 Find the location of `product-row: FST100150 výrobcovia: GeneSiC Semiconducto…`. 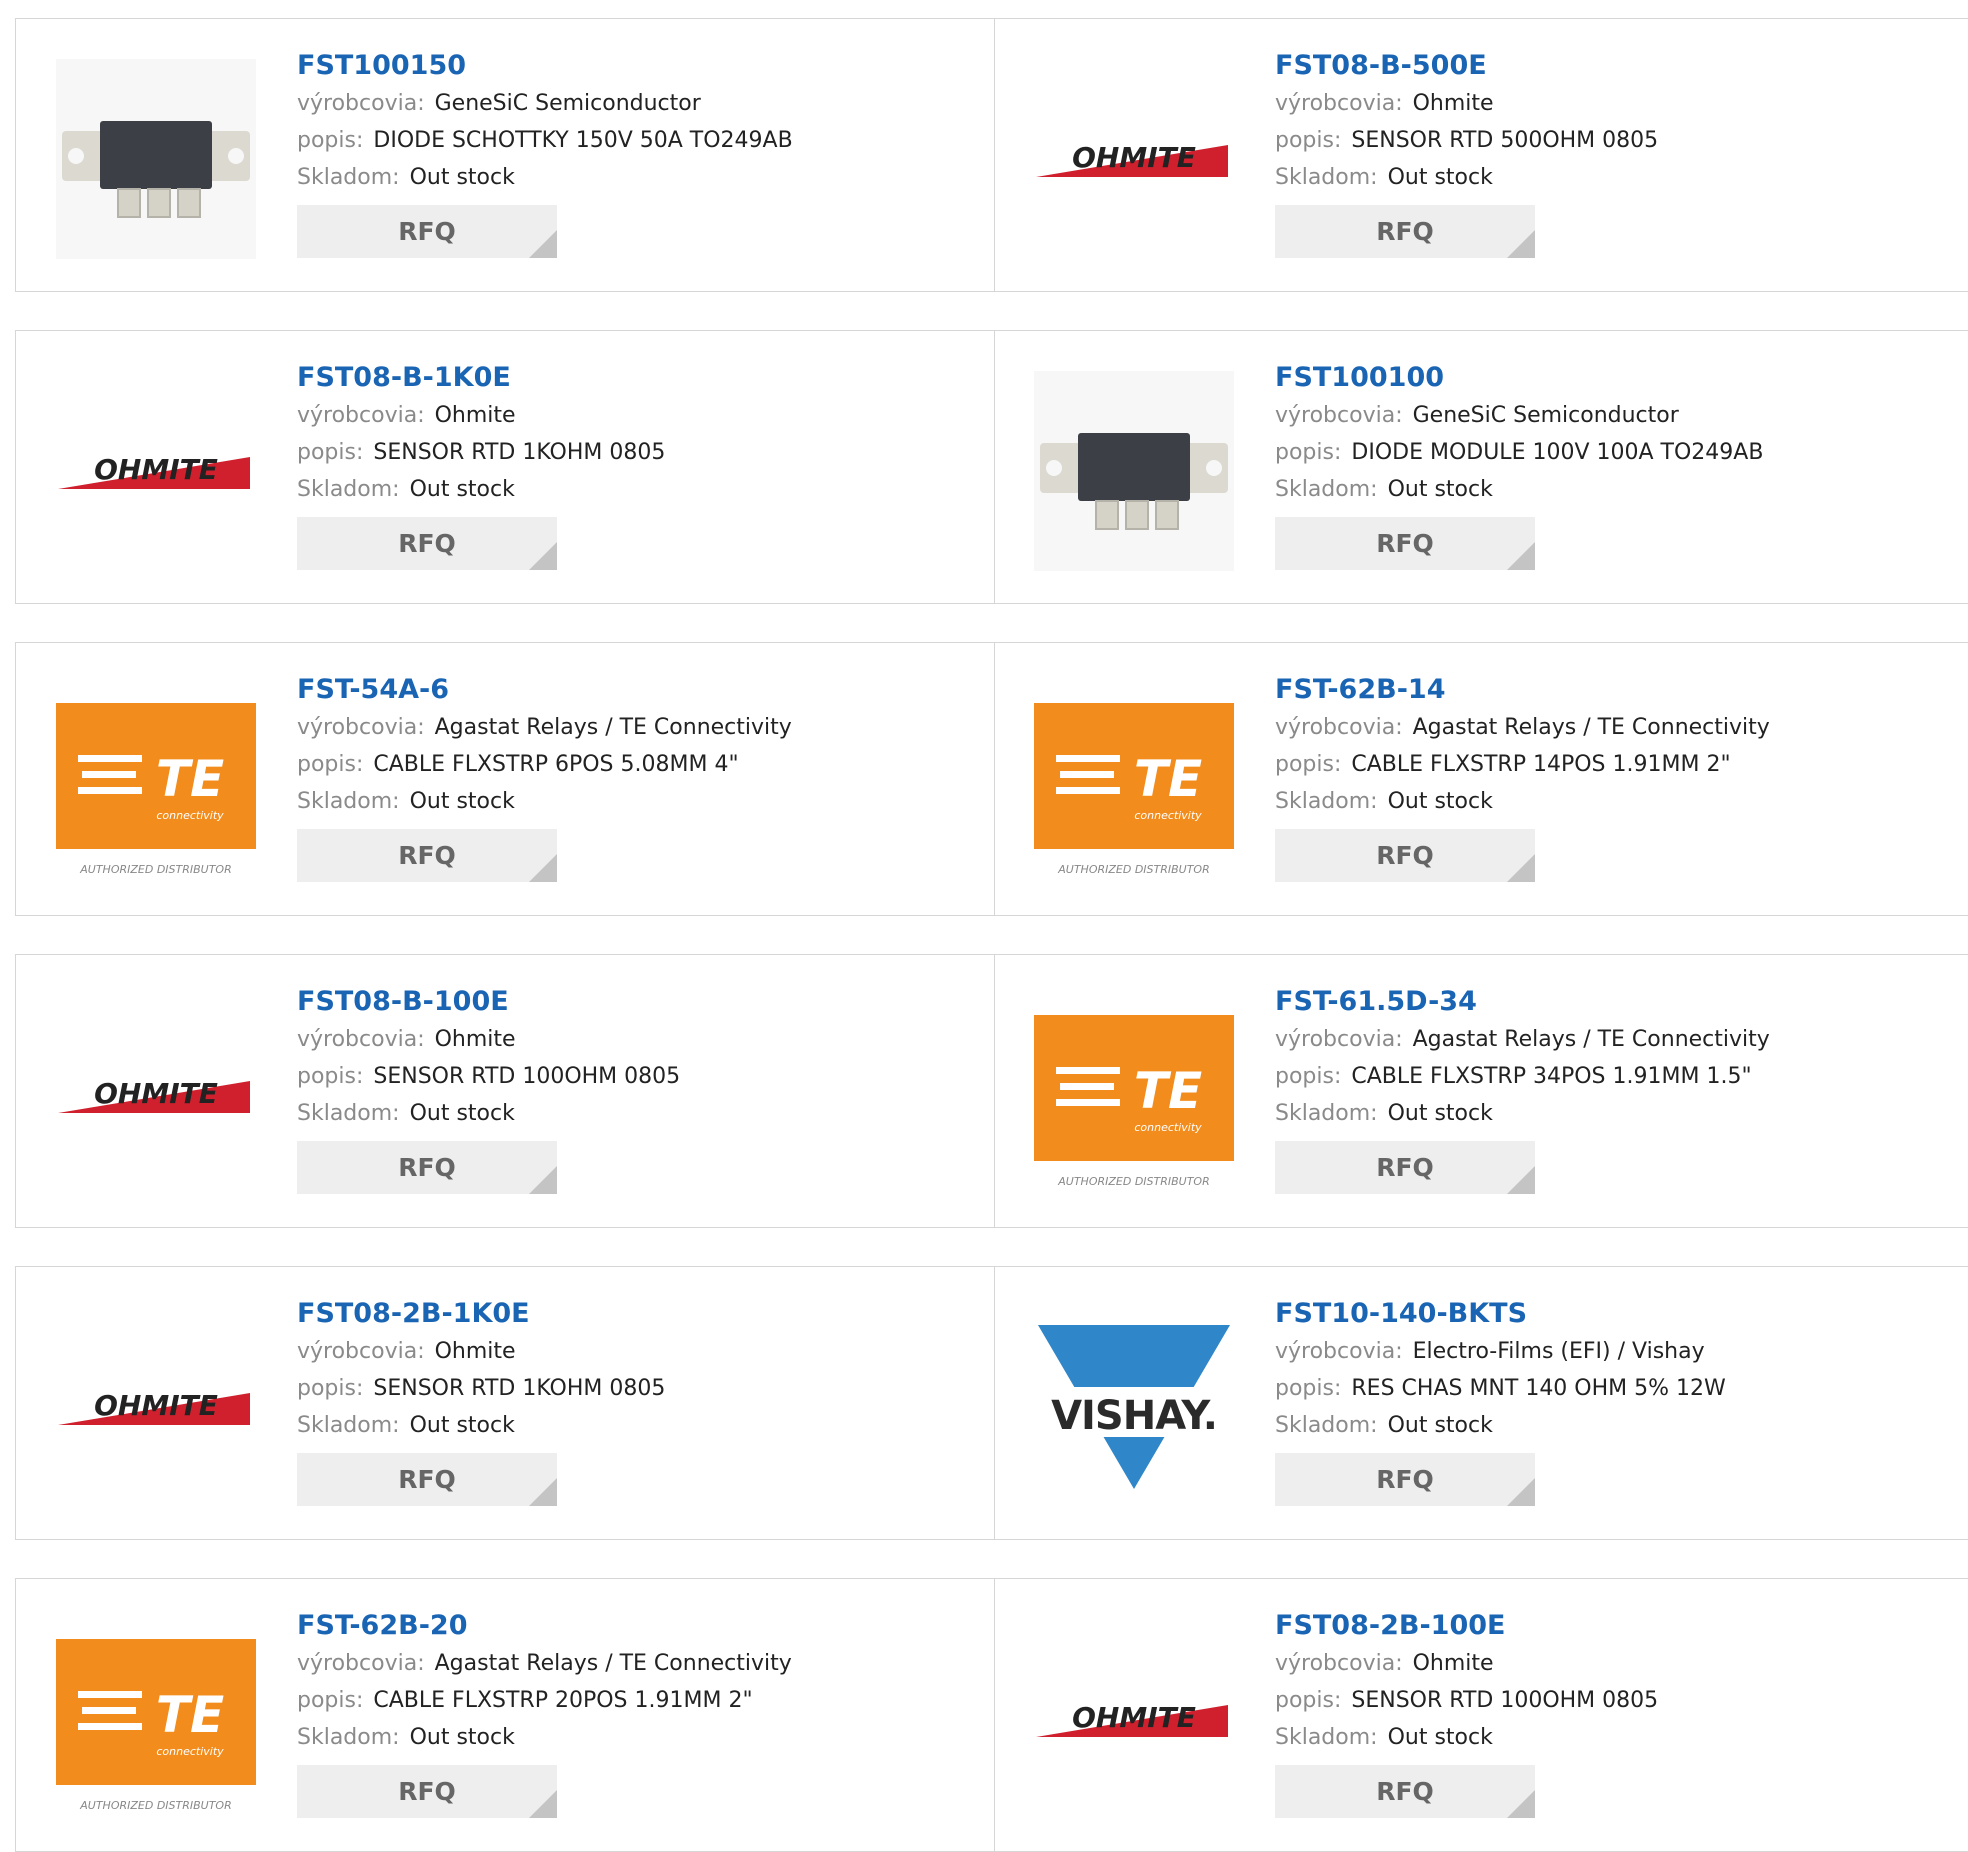

product-row: FST100150 výrobcovia: GeneSiC Semiconducto… is located at coordinates (991, 155).